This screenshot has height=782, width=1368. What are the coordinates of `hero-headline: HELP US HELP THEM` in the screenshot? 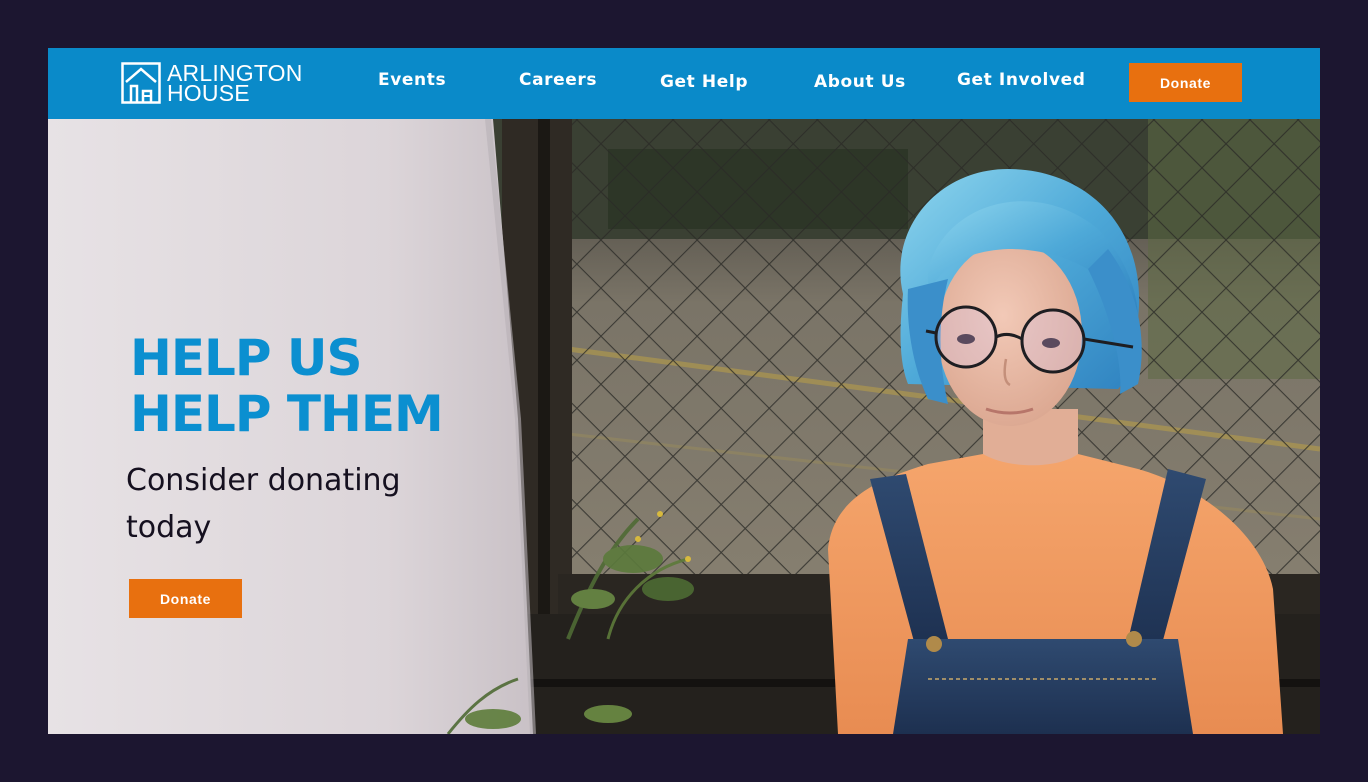 It's located at (287, 386).